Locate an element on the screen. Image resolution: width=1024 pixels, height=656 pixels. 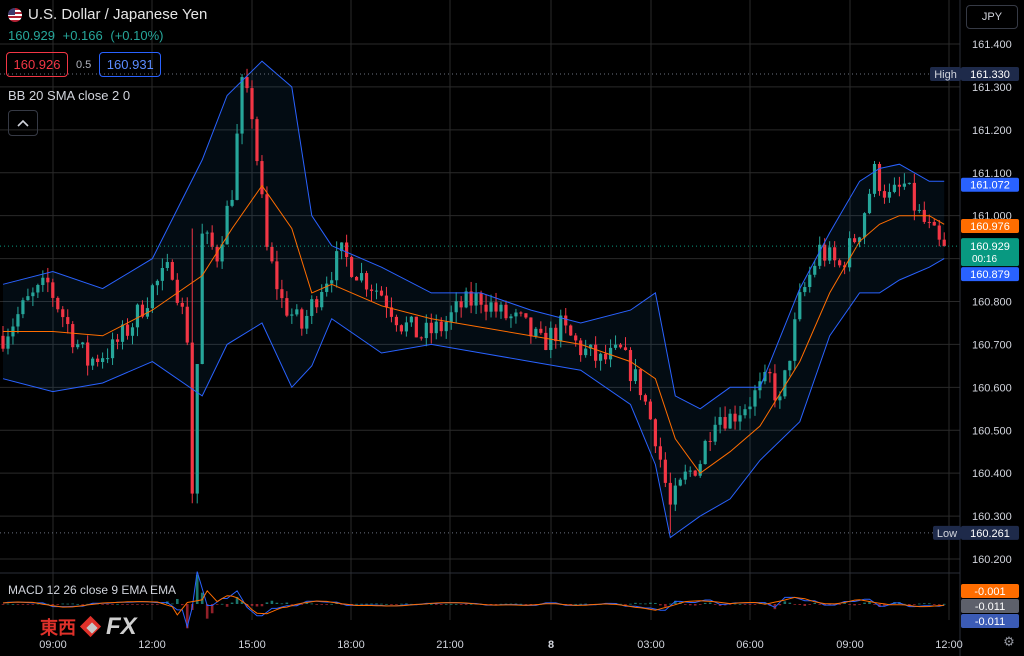
bb-lower-price-tag: 160.879 is located at coordinates (990, 275).